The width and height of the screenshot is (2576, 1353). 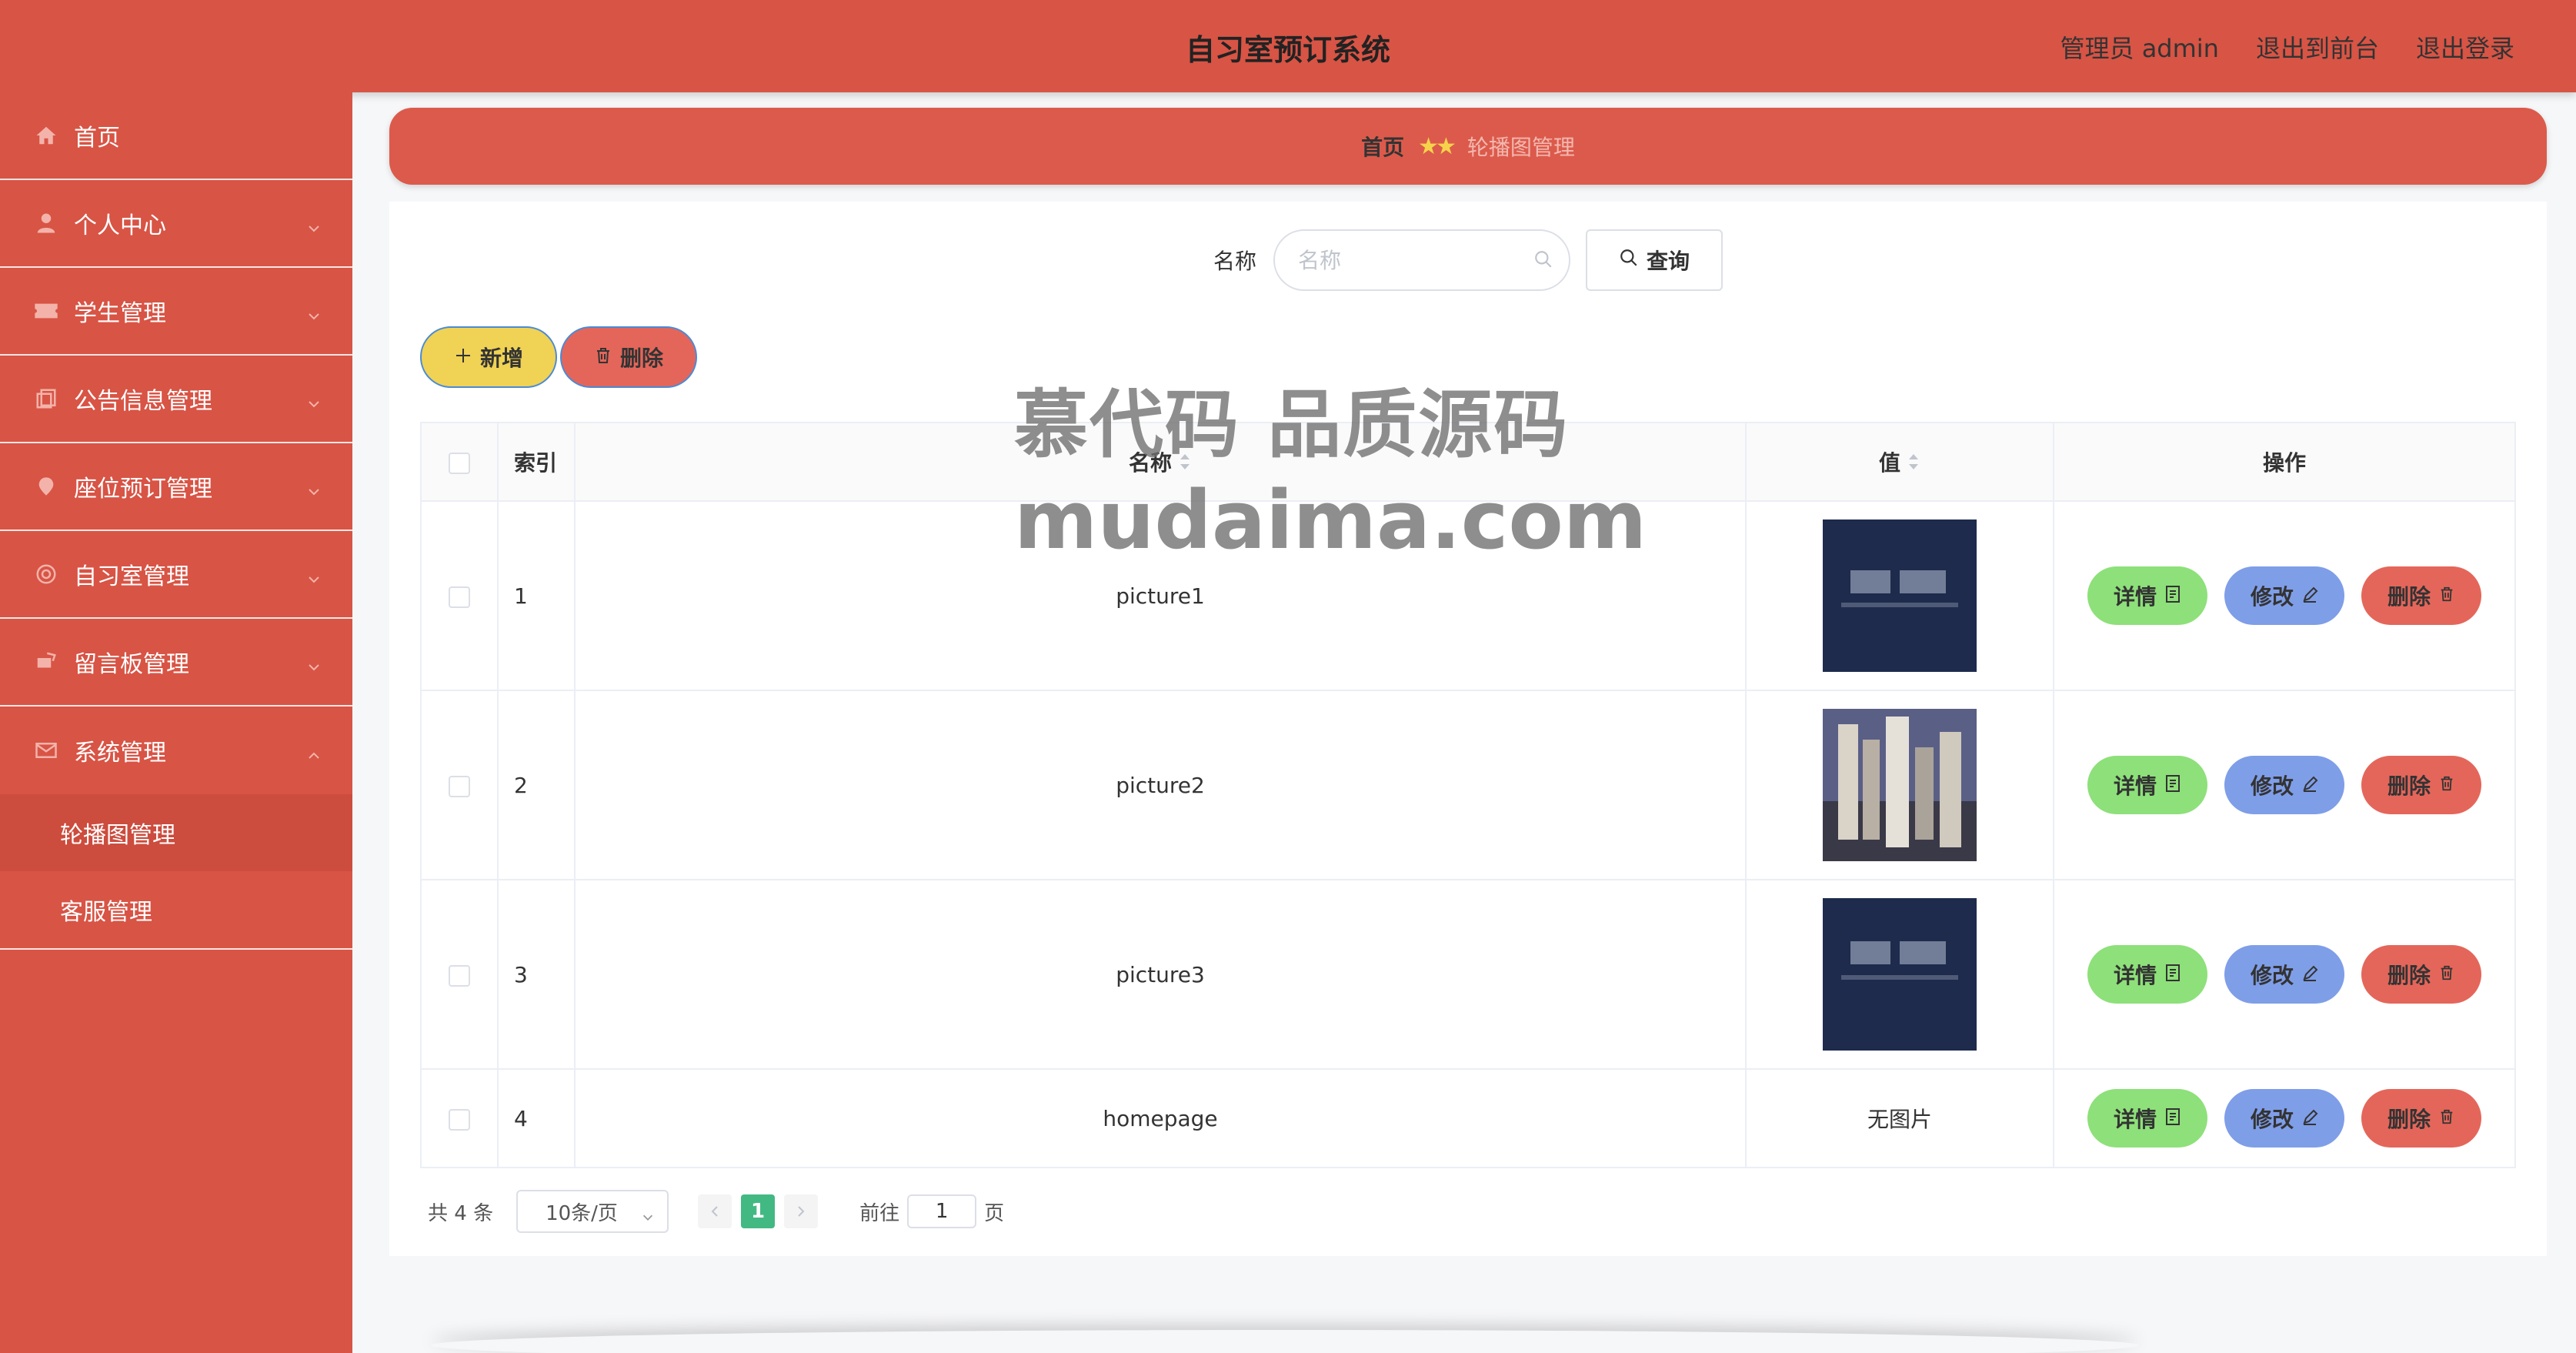 What do you see at coordinates (2139, 48) in the screenshot?
I see `admin-label: 管理员 admin` at bounding box center [2139, 48].